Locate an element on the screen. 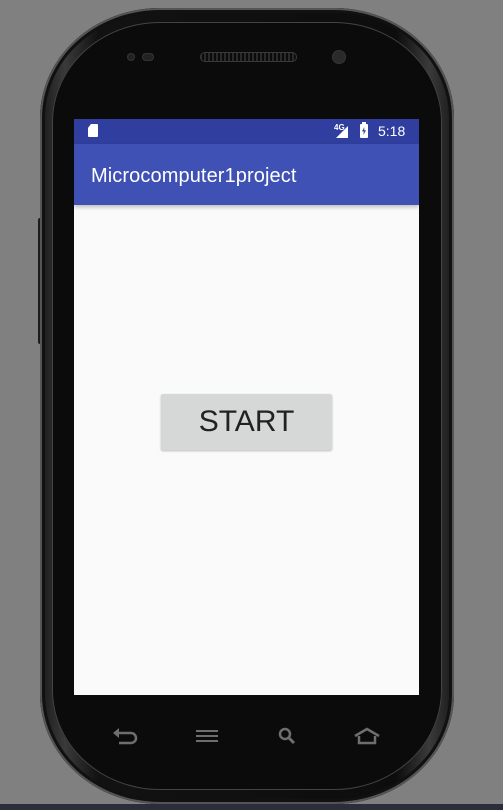 This screenshot has width=503, height=810. bottom-edge is located at coordinates (251, 807).